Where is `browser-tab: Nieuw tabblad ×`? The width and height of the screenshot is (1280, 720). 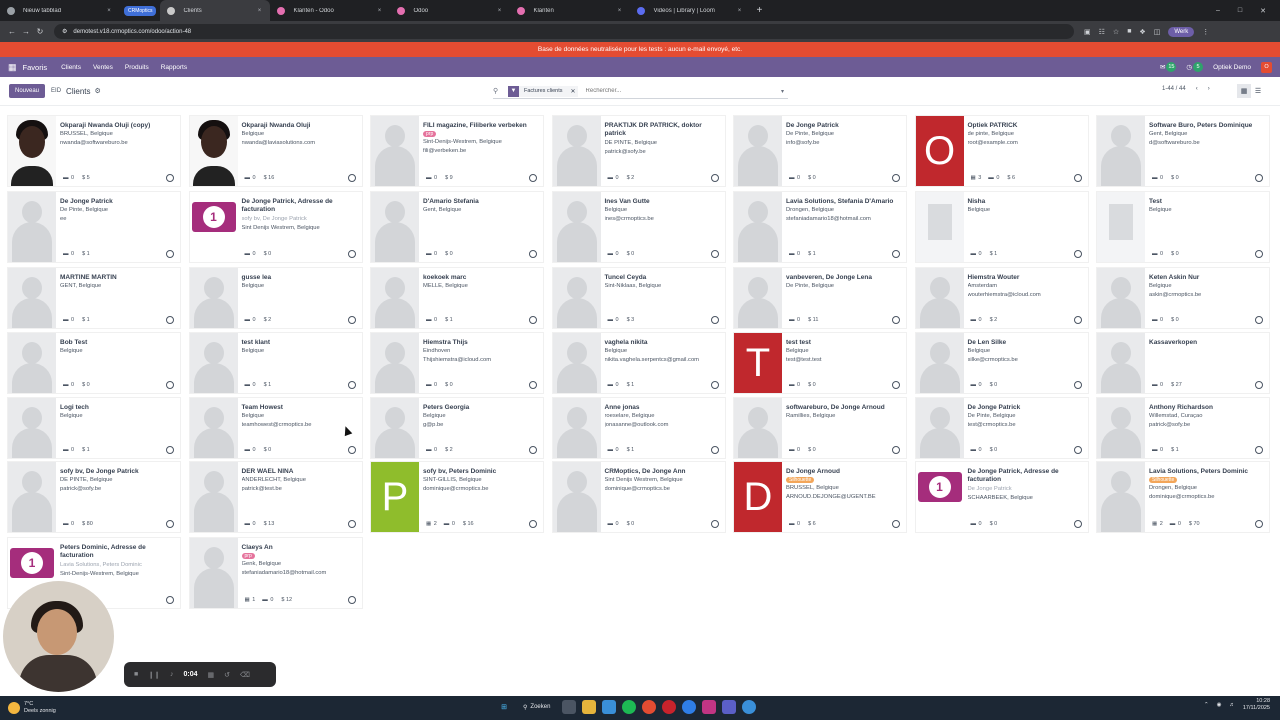
browser-tab: Nieuw tabblad × is located at coordinates (60, 10).